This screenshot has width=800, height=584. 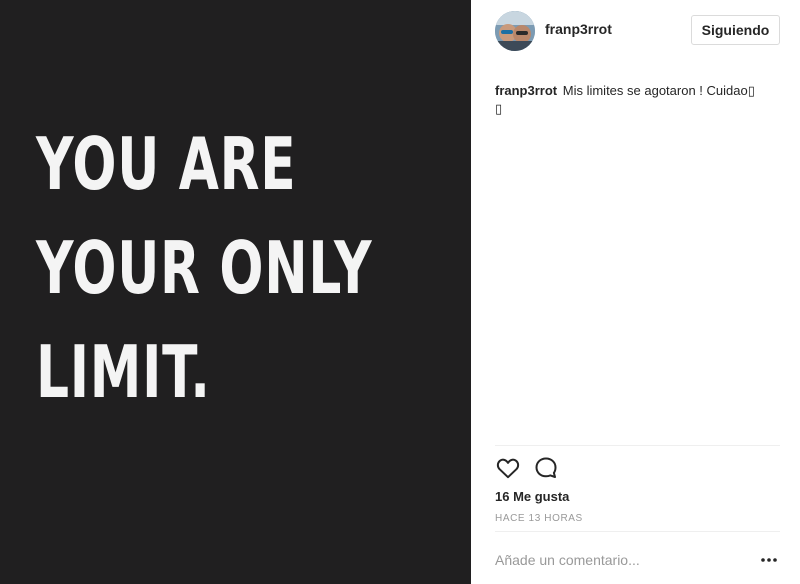 I want to click on avatar-photo-icon, so click(x=515, y=31).